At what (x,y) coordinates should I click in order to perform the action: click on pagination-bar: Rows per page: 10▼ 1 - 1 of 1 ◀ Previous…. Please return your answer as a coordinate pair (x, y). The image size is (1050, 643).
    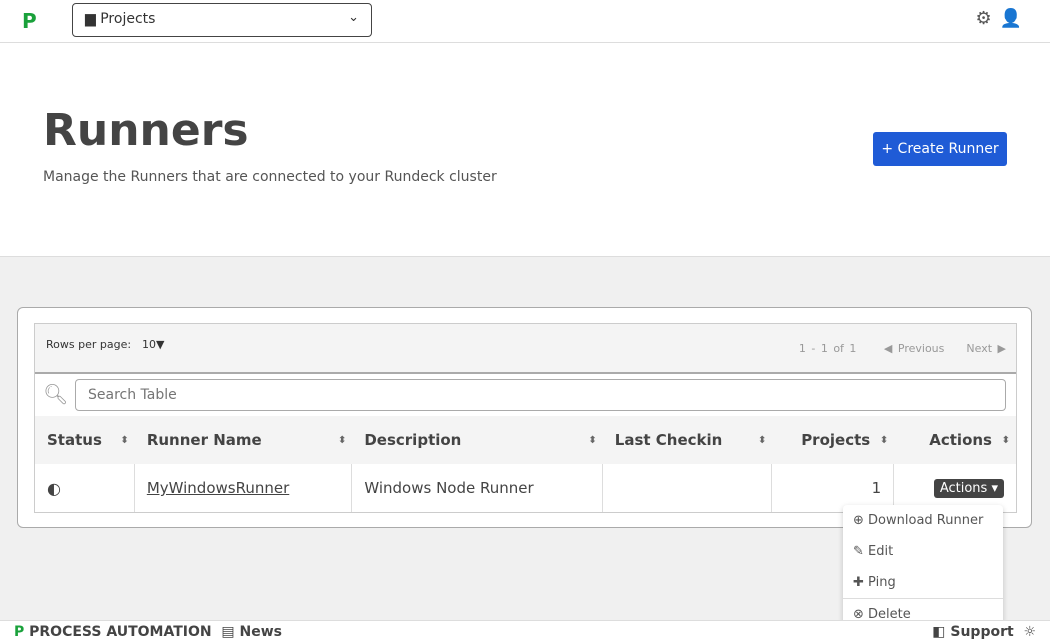
    Looking at the image, I should click on (525, 349).